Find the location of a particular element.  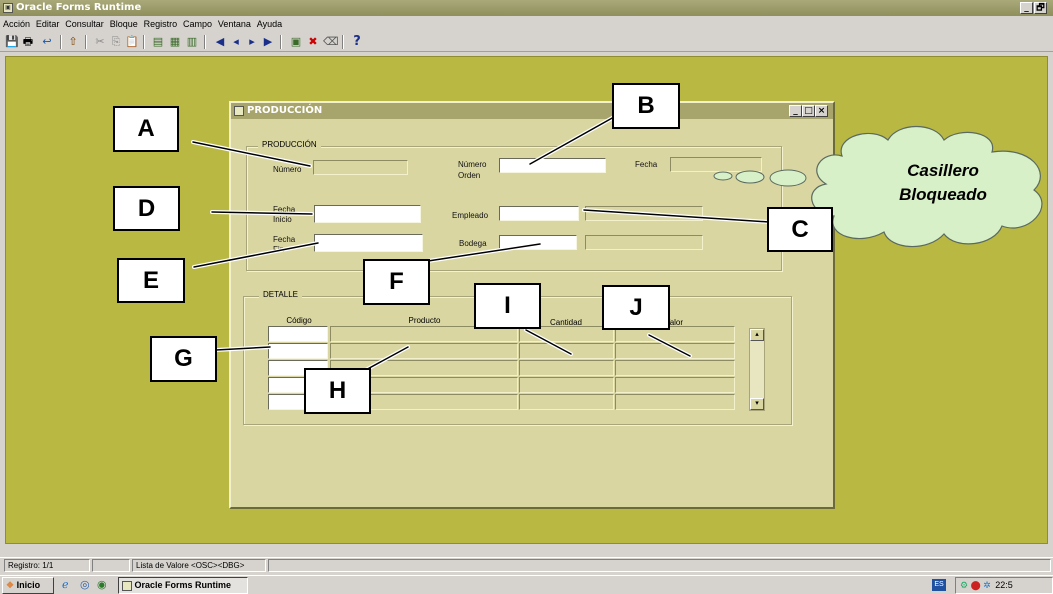

menu-accion: Acción is located at coordinates (15, 24).